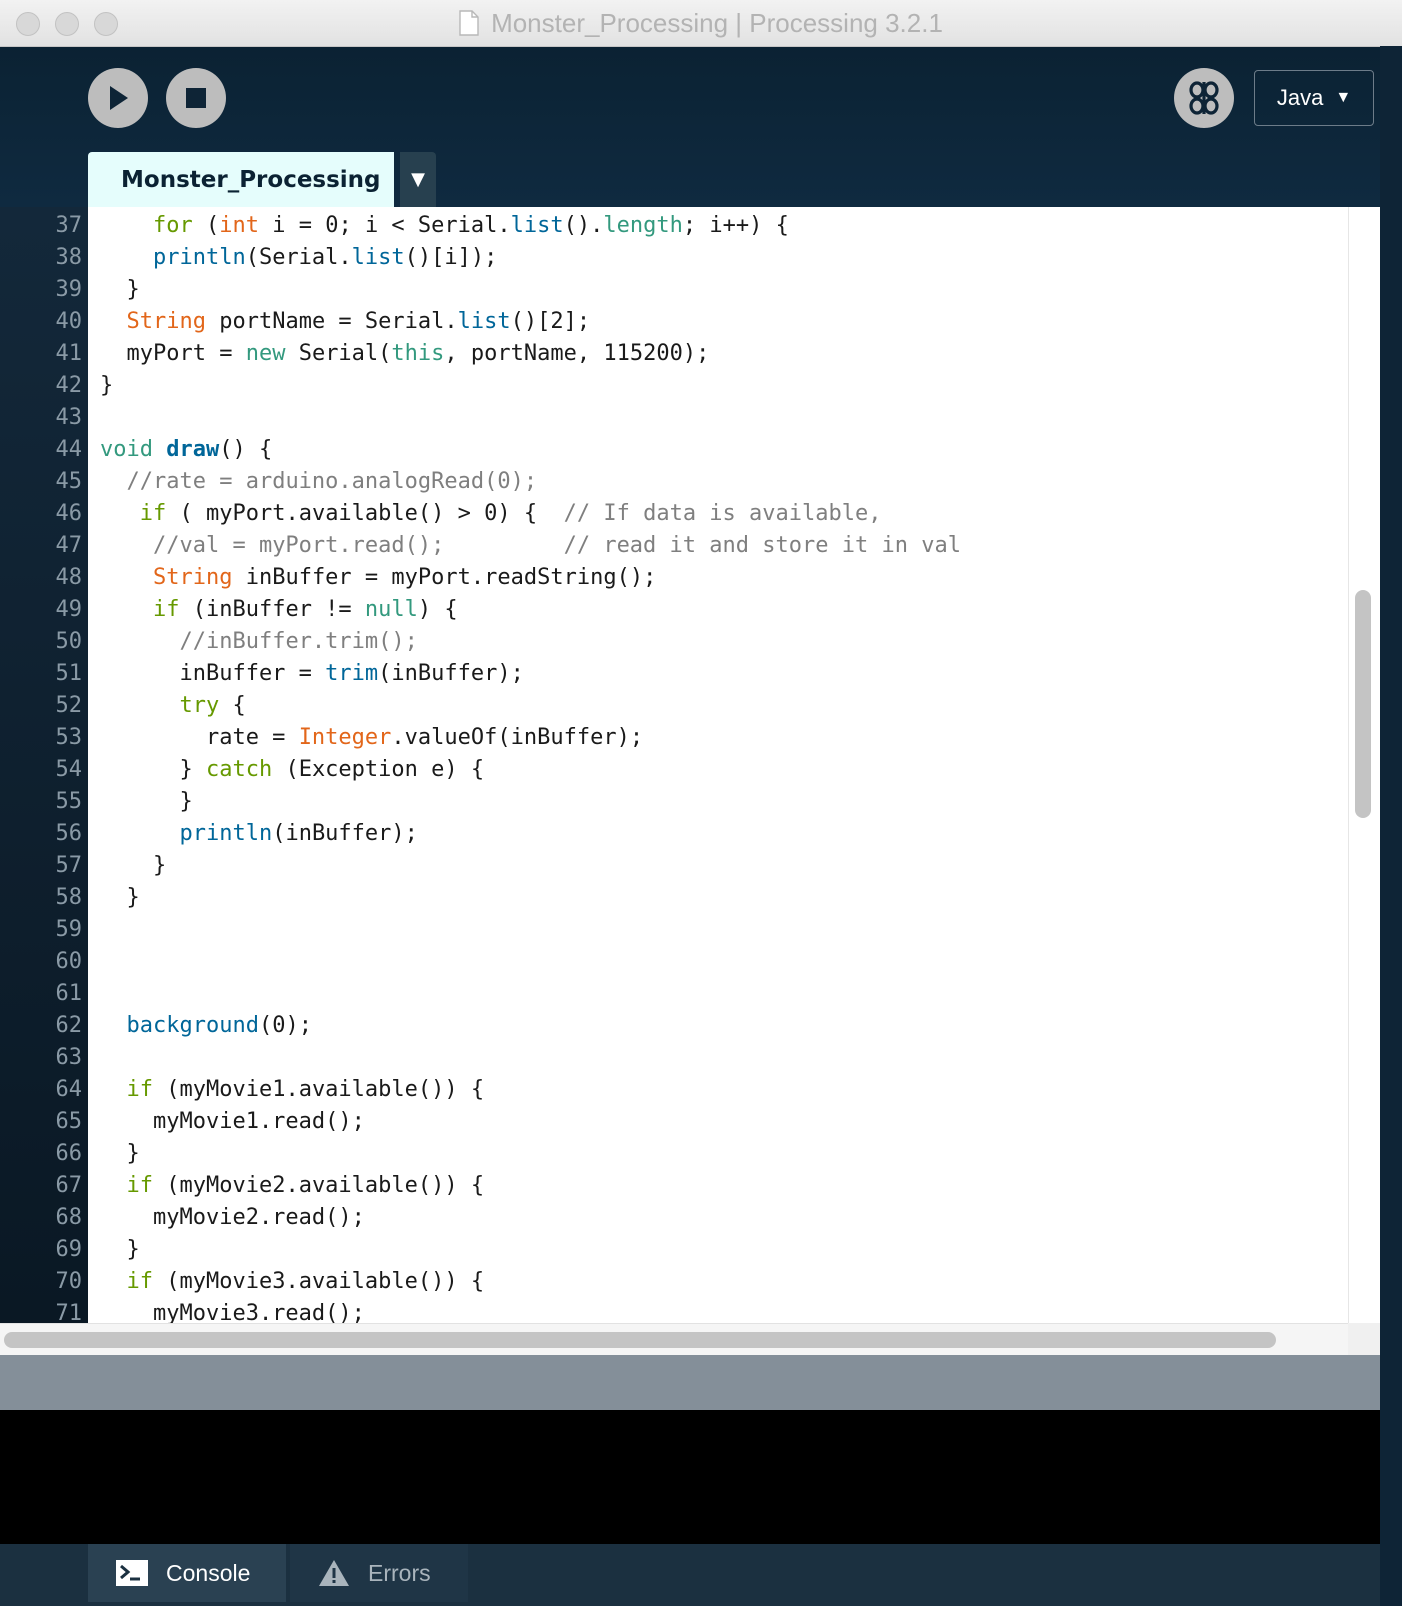 The width and height of the screenshot is (1402, 1606). I want to click on code-token: String, so click(192, 577).